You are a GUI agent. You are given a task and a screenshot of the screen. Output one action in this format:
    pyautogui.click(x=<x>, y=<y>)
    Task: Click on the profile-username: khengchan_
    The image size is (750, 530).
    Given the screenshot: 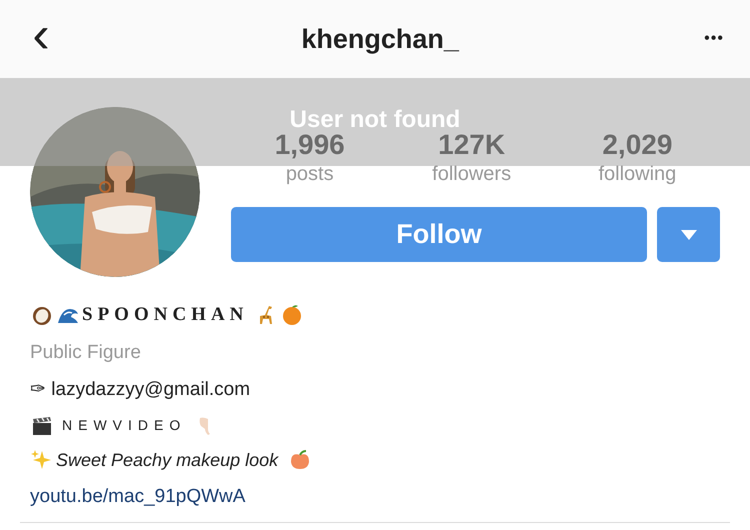 What is the action you would take?
    pyautogui.click(x=380, y=39)
    